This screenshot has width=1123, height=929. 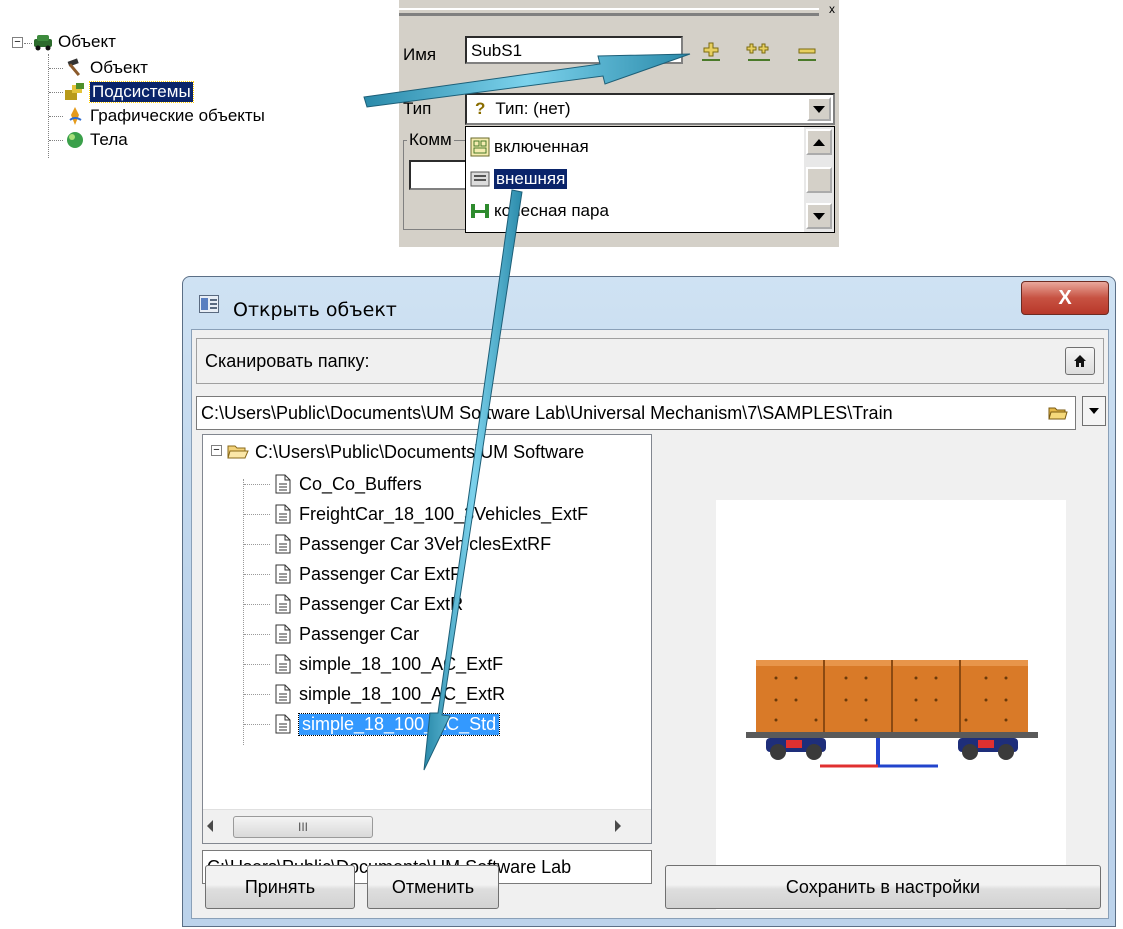 What do you see at coordinates (210, 826) in the screenshot?
I see `scroll-left-arrow` at bounding box center [210, 826].